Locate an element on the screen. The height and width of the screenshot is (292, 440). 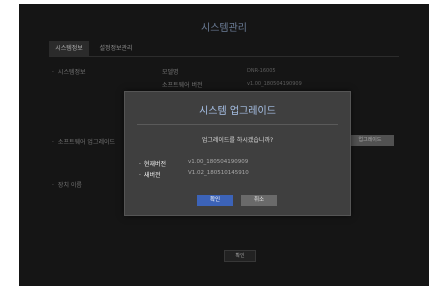
confirm-button: 확인 is located at coordinates (215, 200).